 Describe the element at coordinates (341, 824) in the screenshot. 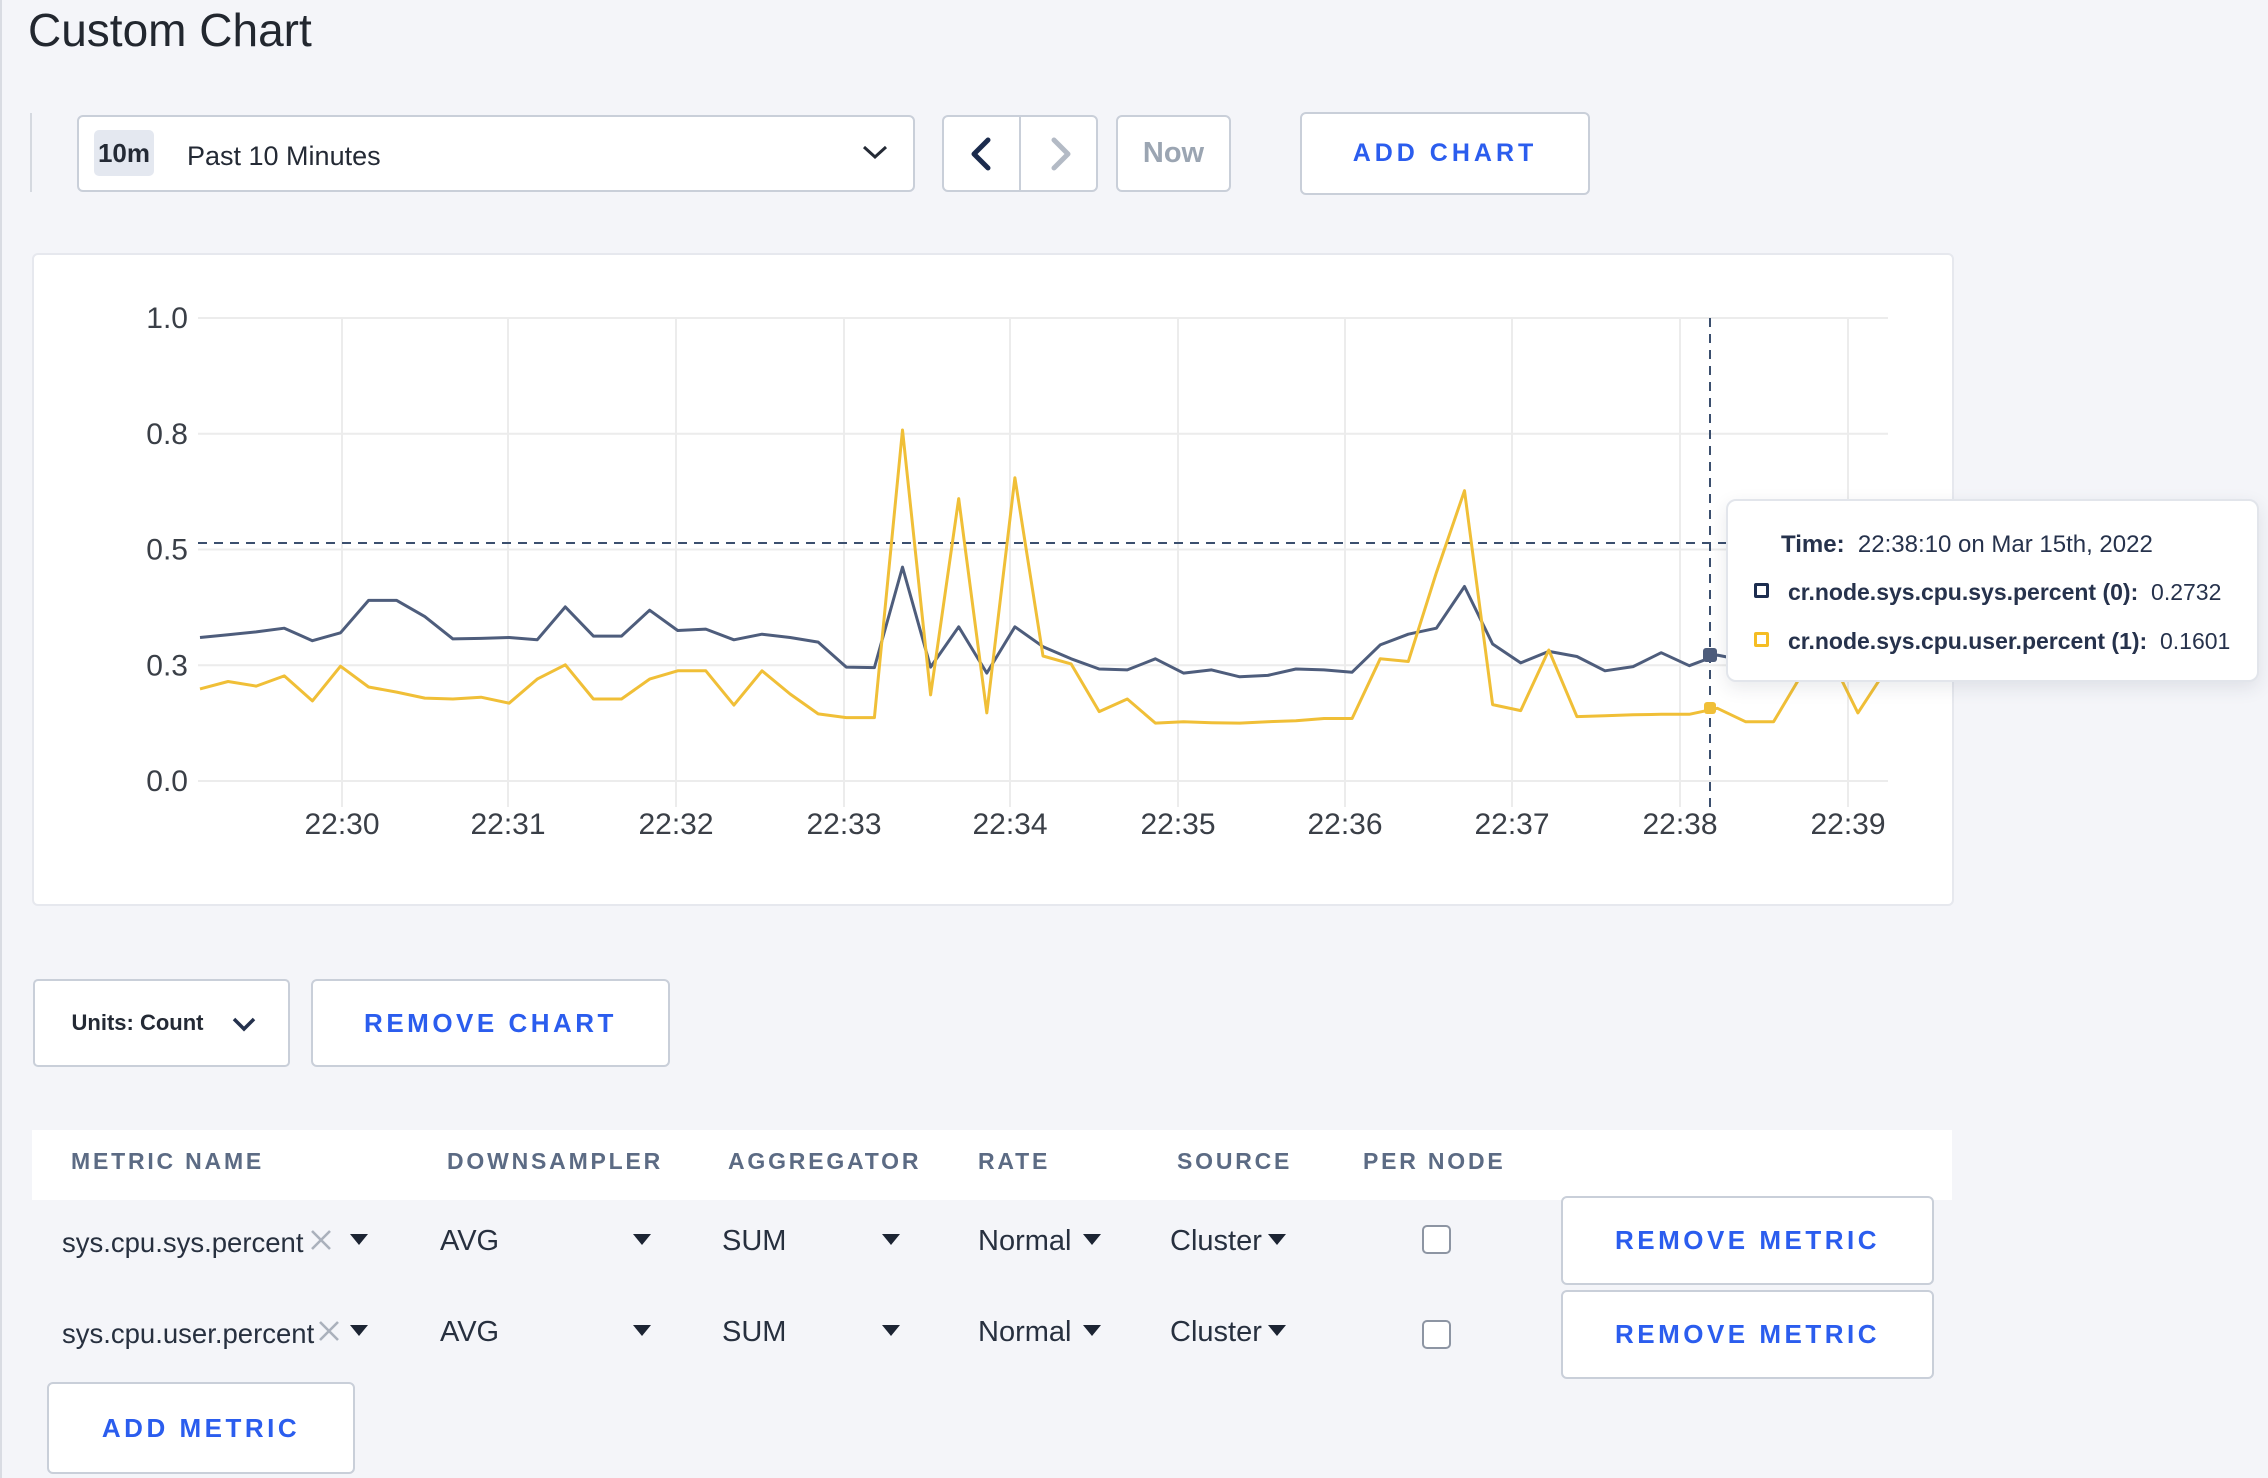

I see `svg-text: 22:30` at that location.